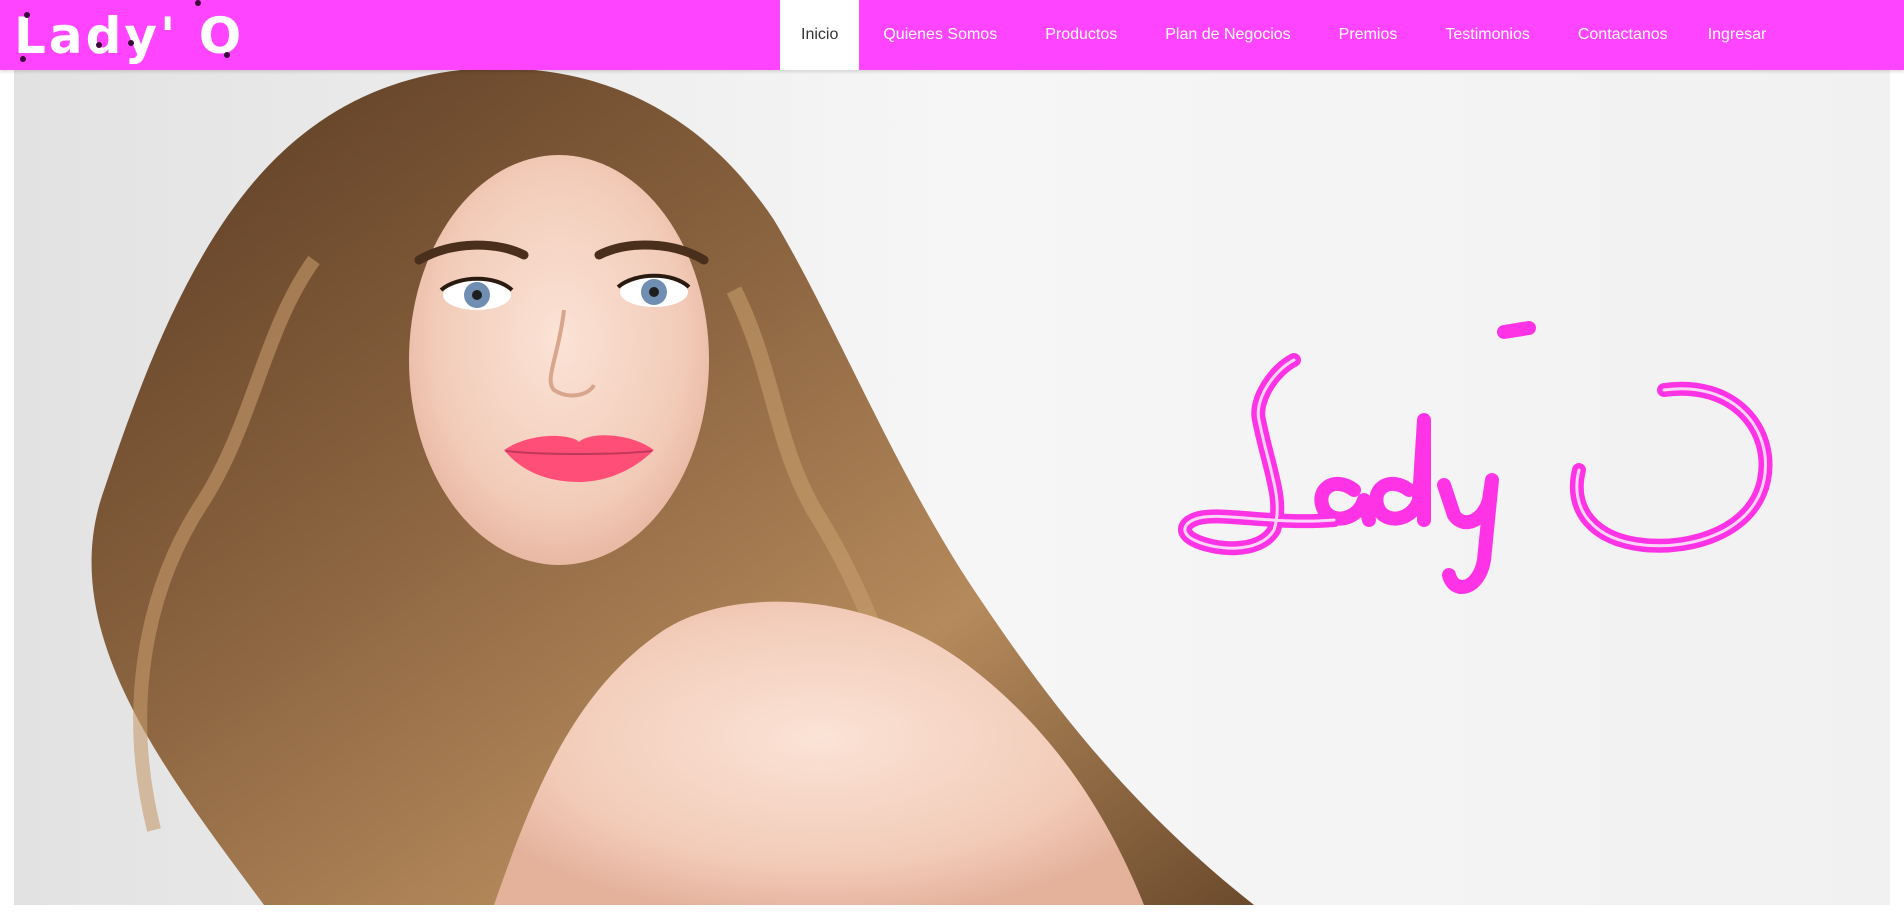 This screenshot has width=1904, height=922. Describe the element at coordinates (559, 360) in the screenshot. I see `face-shape` at that location.